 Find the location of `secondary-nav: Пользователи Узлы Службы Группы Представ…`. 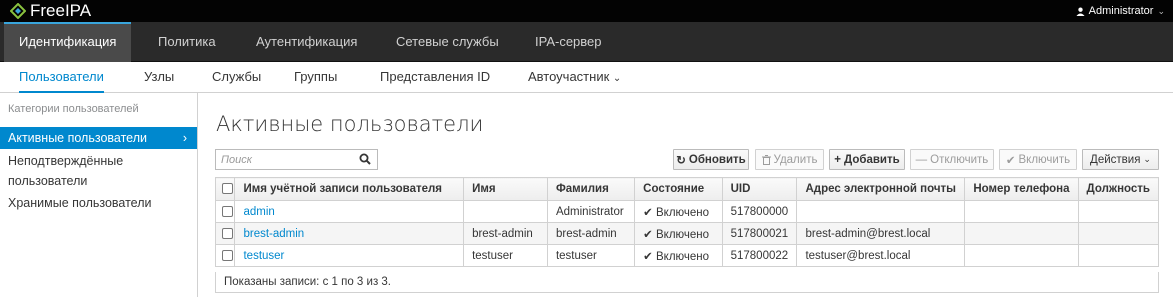

secondary-nav: Пользователи Узлы Службы Группы Представ… is located at coordinates (586, 77).